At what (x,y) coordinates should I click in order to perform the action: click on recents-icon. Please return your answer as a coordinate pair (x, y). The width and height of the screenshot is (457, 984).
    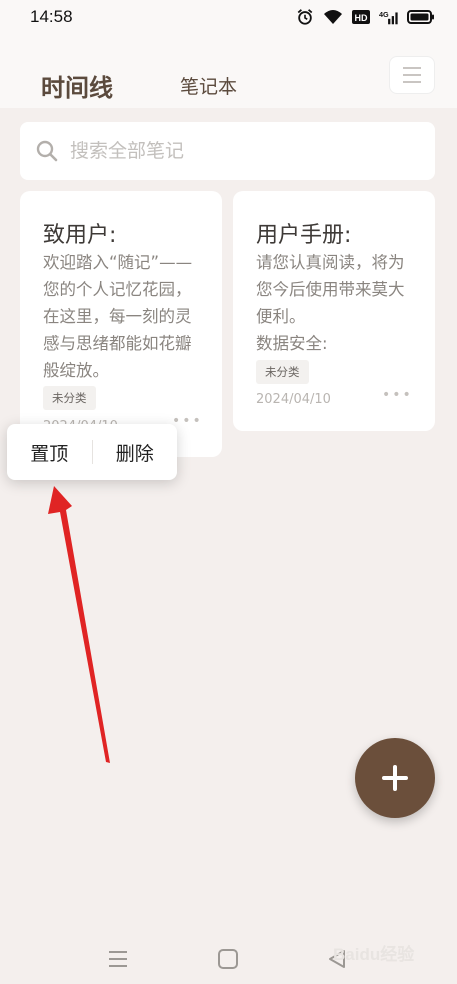
    Looking at the image, I should click on (118, 959).